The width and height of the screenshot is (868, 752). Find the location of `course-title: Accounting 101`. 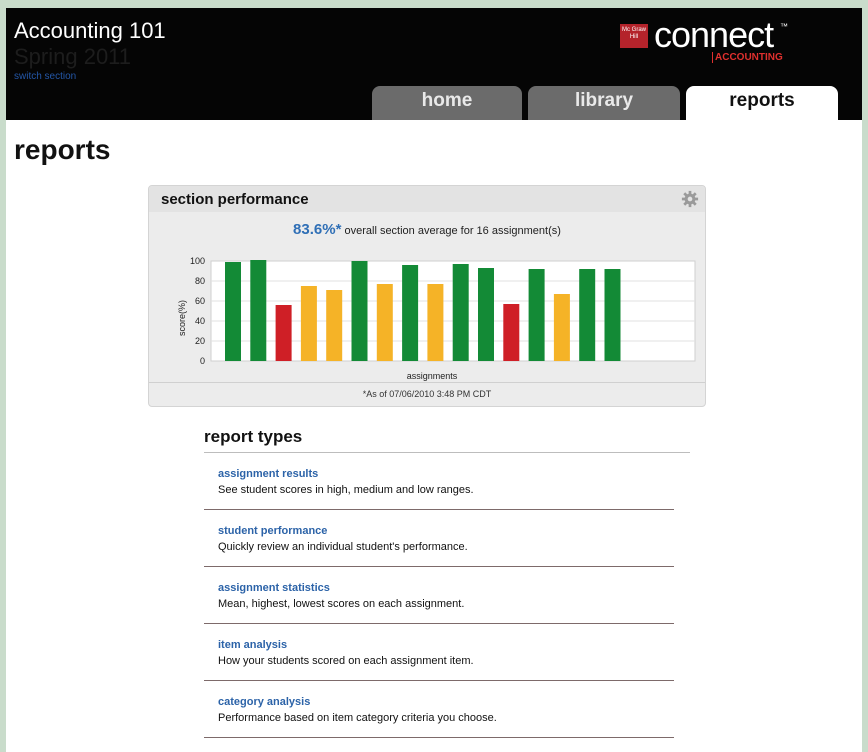

course-title: Accounting 101 is located at coordinates (90, 30).